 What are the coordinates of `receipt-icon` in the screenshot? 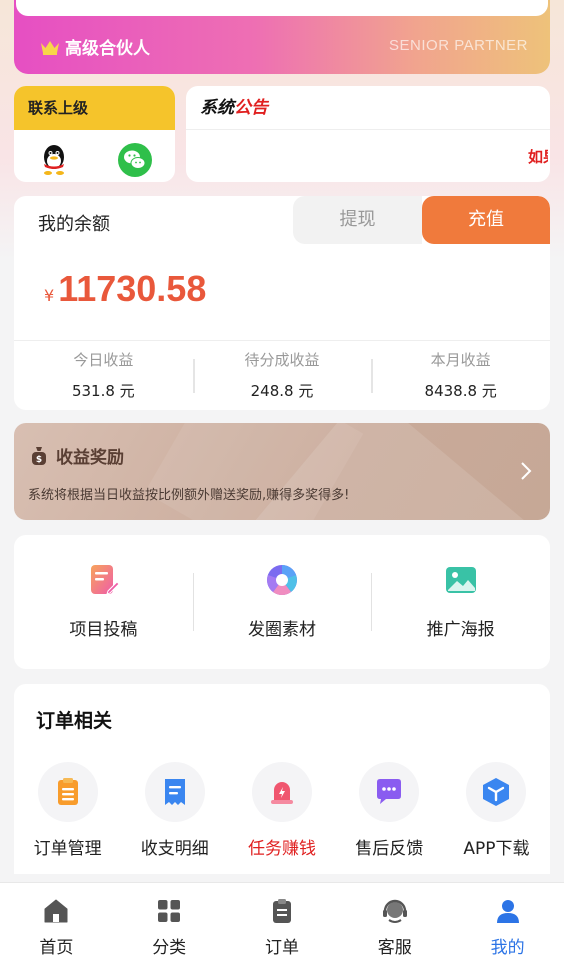 It's located at (174, 792).